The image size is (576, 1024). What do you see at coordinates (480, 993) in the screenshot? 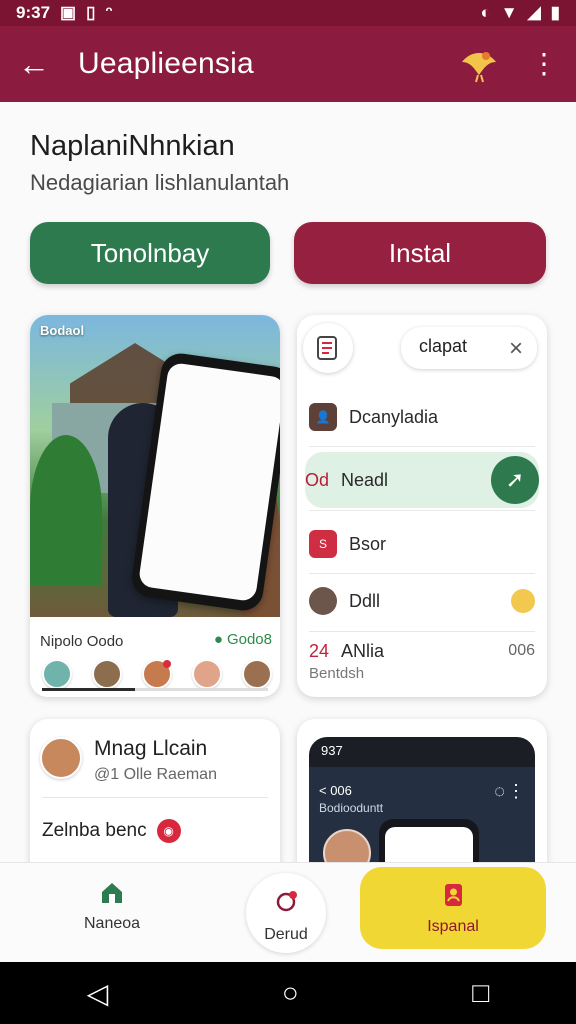
I see `recent-square-icon: □` at bounding box center [480, 993].